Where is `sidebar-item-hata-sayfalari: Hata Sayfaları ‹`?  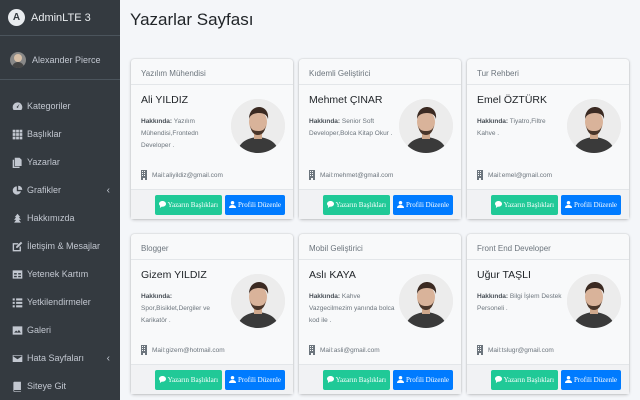
sidebar-item-hata-sayfalari: Hata Sayfaları ‹ is located at coordinates (60, 358).